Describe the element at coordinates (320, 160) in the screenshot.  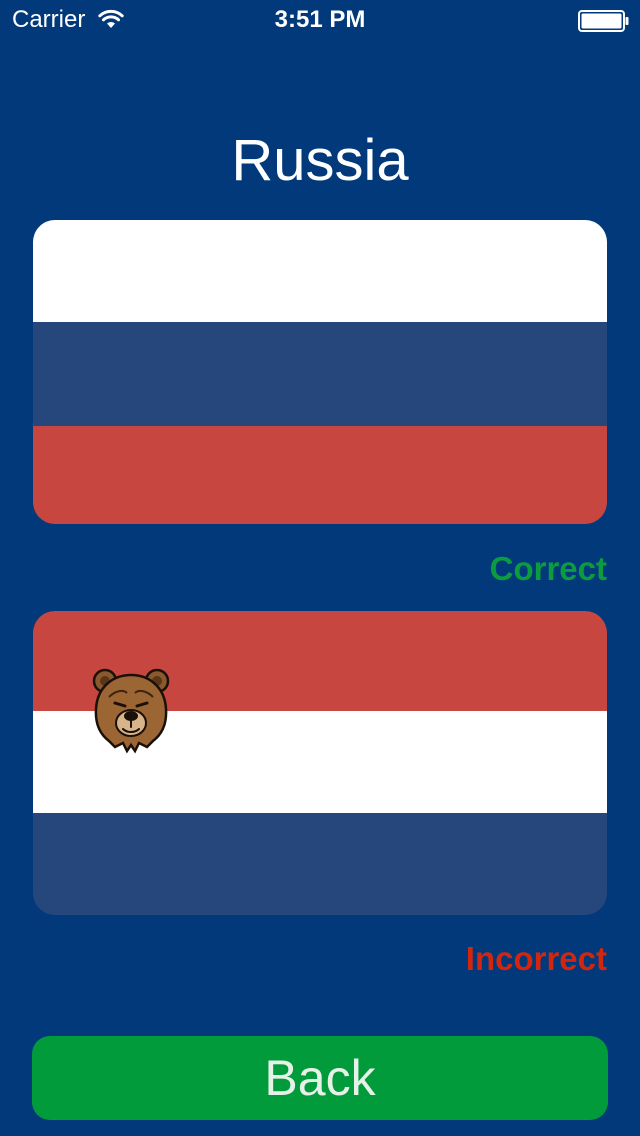
I see `page-title: Russia` at that location.